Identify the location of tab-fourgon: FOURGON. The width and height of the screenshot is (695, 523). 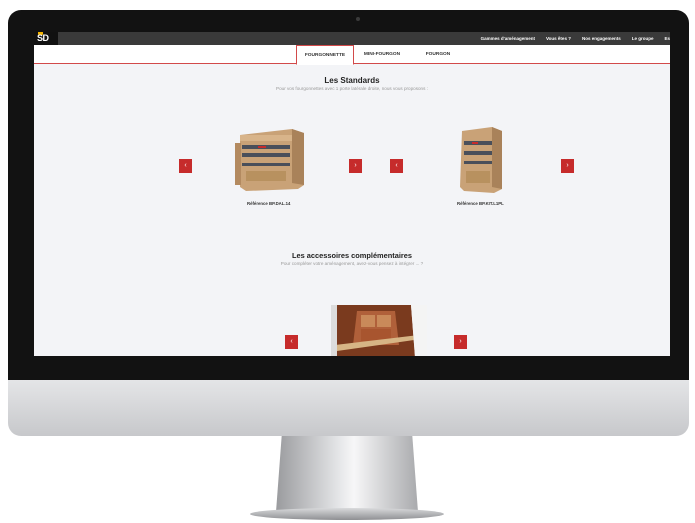
(438, 54).